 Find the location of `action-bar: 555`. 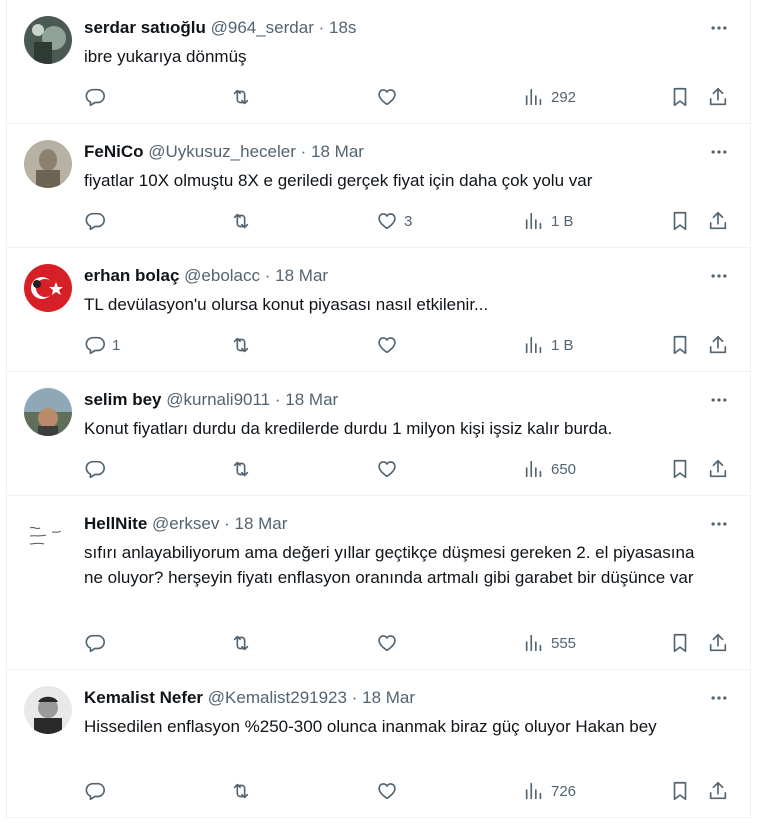

action-bar: 555 is located at coordinates (409, 643).